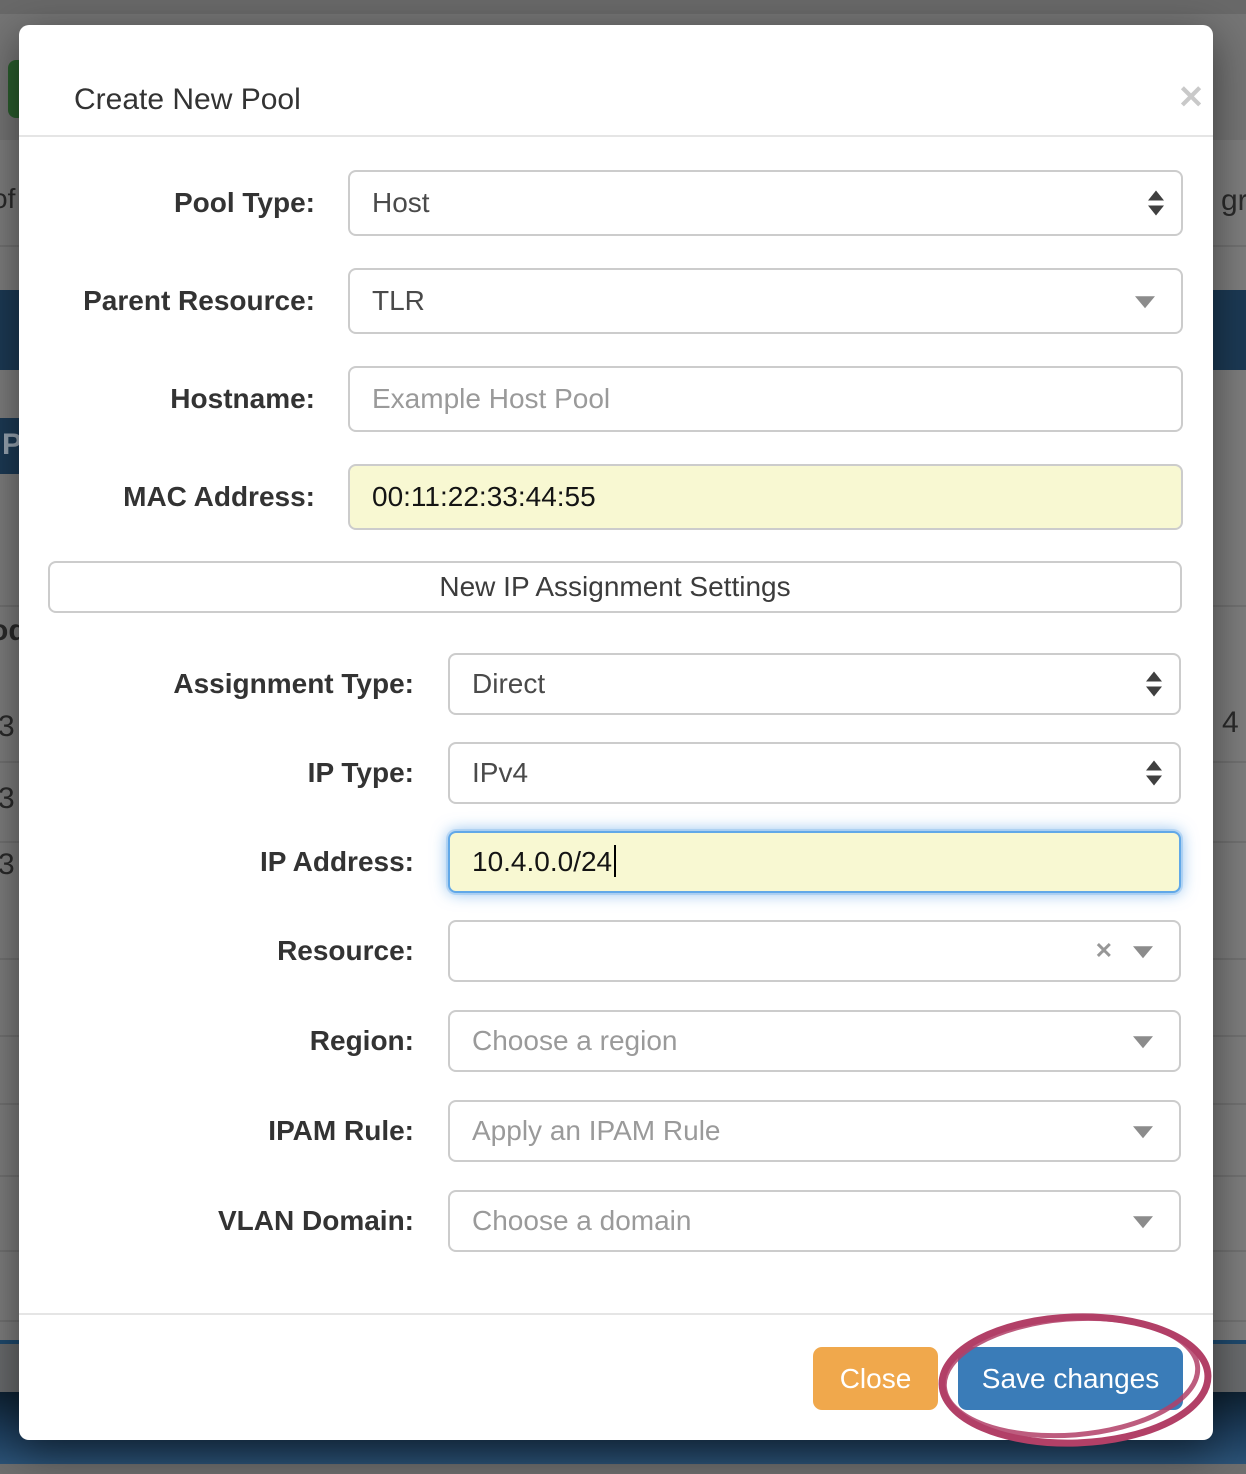  What do you see at coordinates (219, 496) in the screenshot?
I see `mac-address-label: MAC Address:` at bounding box center [219, 496].